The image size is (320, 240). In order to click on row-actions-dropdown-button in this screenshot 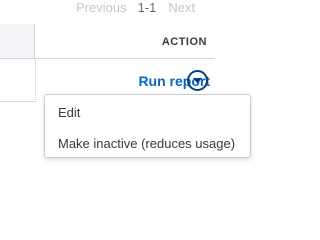, I will do `click(197, 80)`.